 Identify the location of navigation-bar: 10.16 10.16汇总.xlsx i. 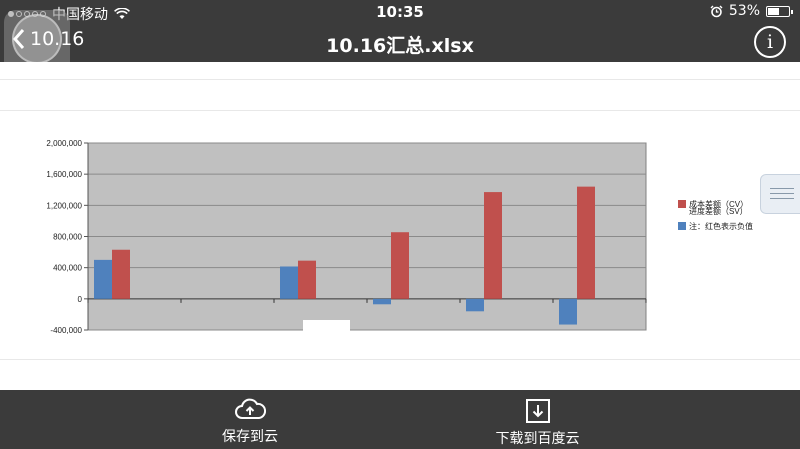
(400, 42).